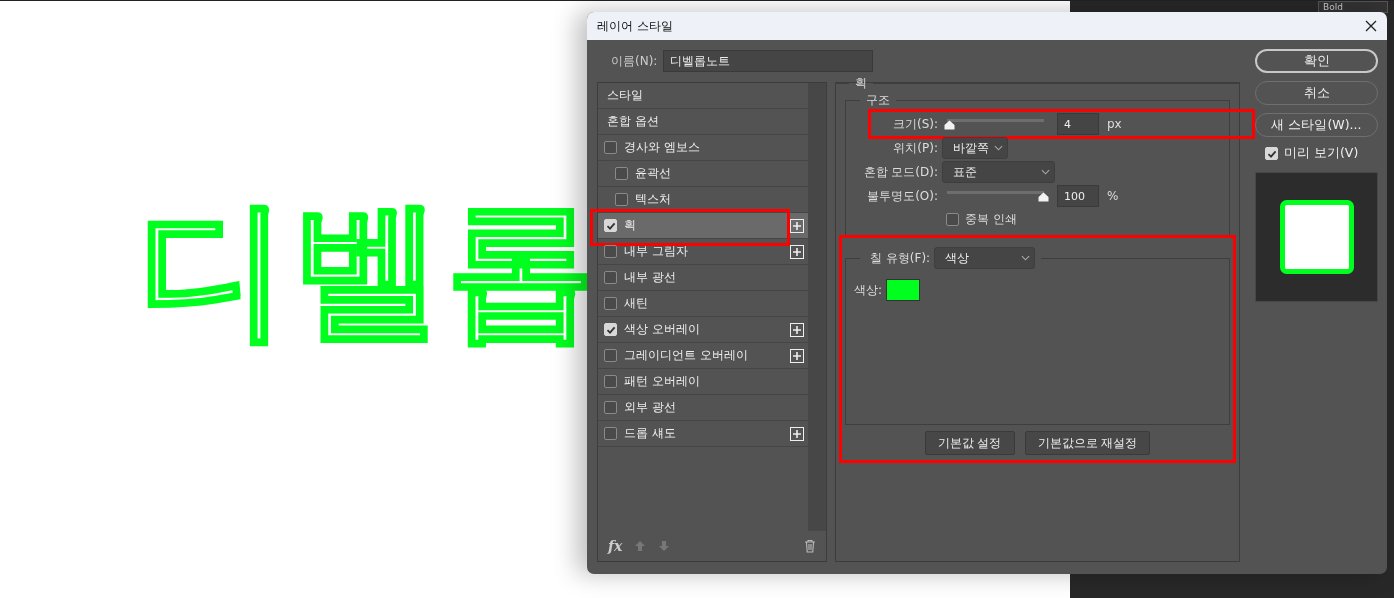 Image resolution: width=1394 pixels, height=598 pixels. I want to click on checkbox-label: 미리 보기(V), so click(1321, 153).